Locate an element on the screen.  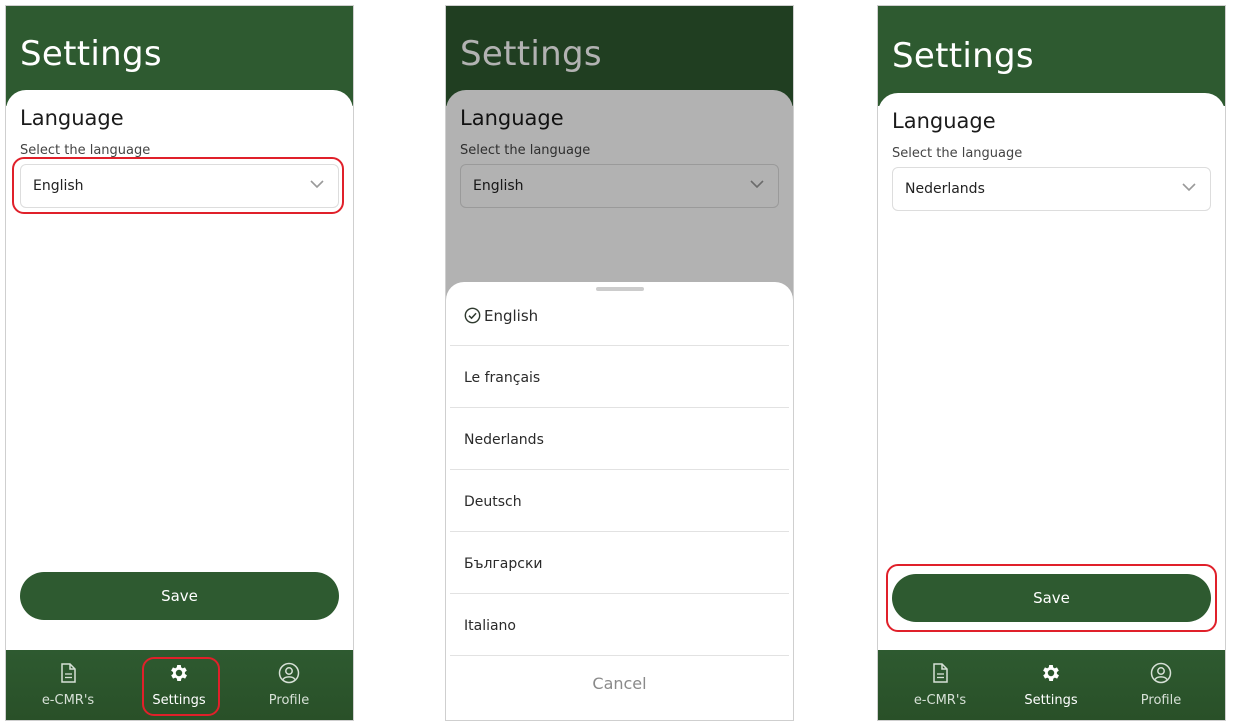
language-option-italian: Italiano is located at coordinates (619, 625).